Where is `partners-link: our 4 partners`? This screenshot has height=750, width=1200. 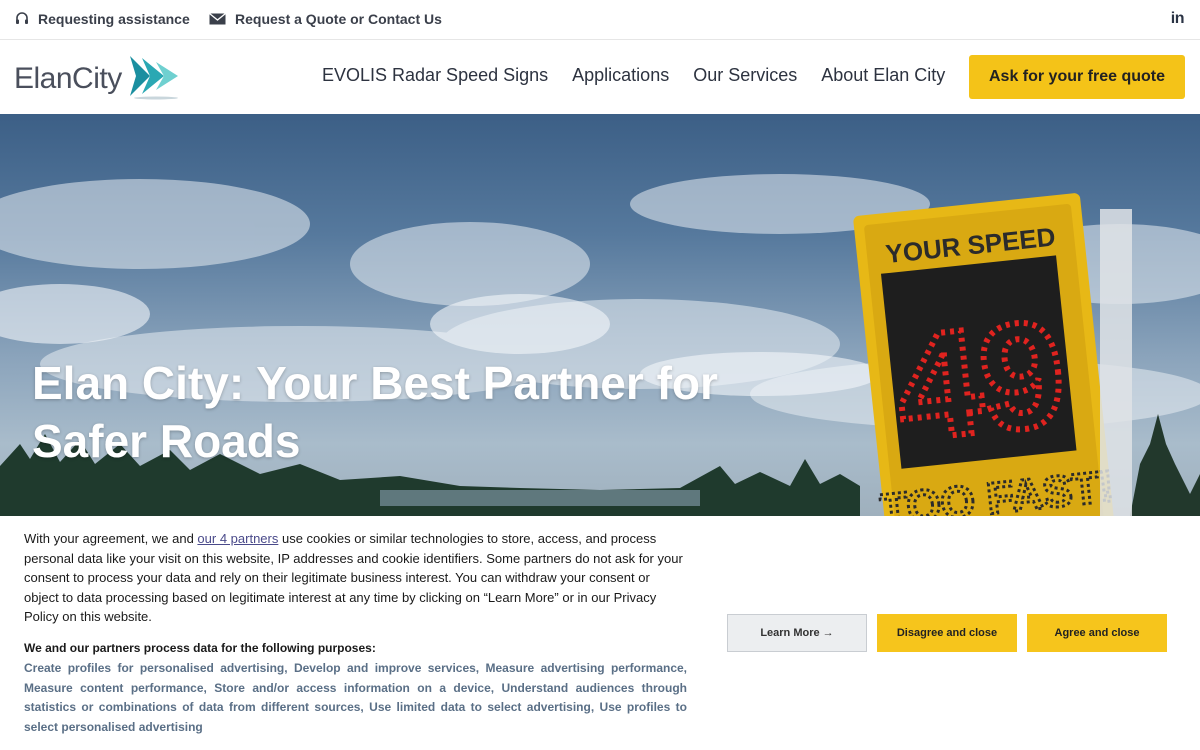
partners-link: our 4 partners is located at coordinates (237, 538).